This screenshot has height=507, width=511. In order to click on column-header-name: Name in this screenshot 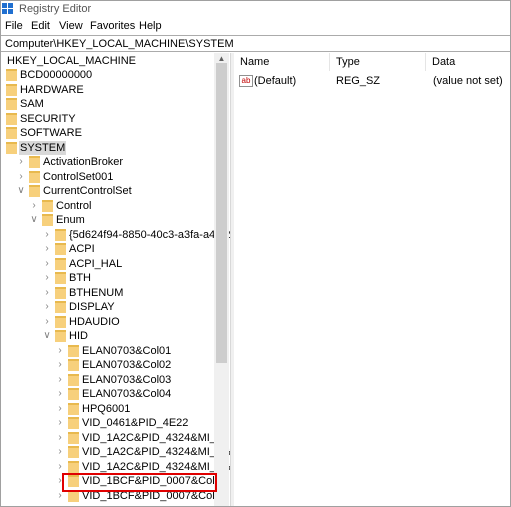, I will do `click(282, 62)`.